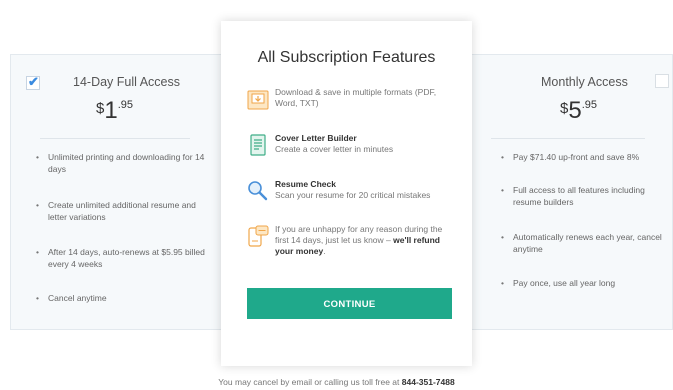  Describe the element at coordinates (258, 191) in the screenshot. I see `magnifier-icon` at that location.